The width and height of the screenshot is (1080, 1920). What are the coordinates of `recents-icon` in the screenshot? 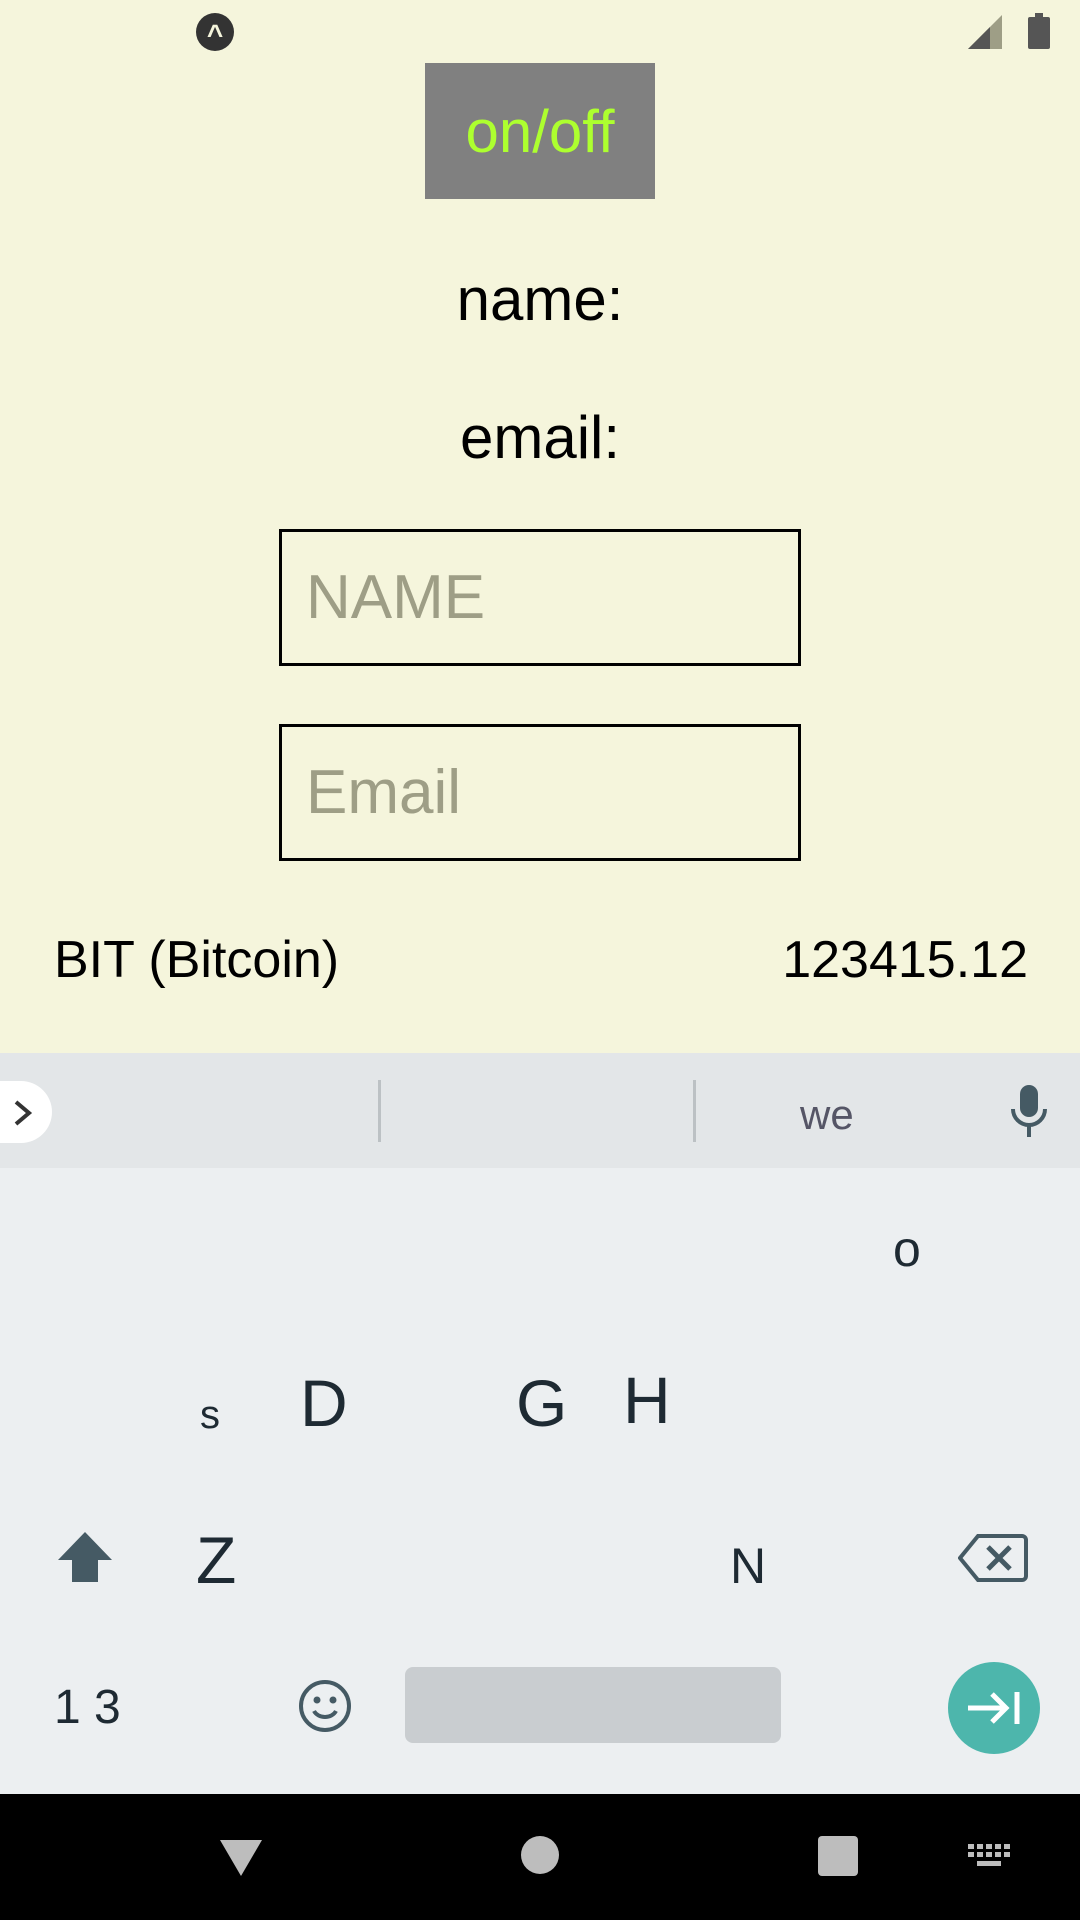 It's located at (838, 1856).